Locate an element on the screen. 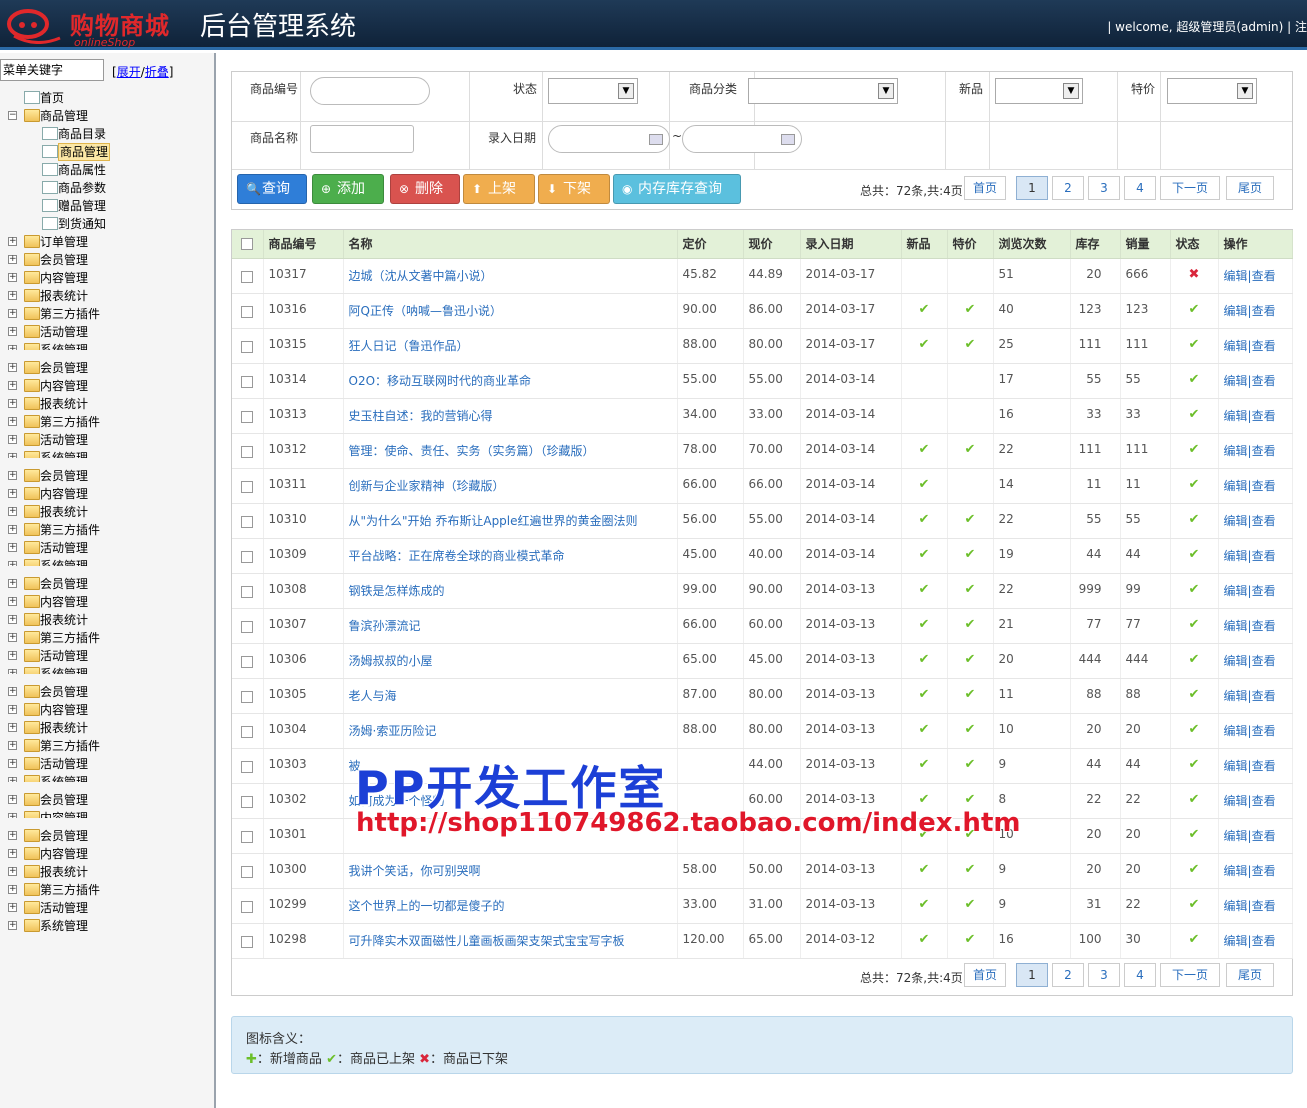 The height and width of the screenshot is (1108, 1307). col-header: 状态 is located at coordinates (1194, 244).